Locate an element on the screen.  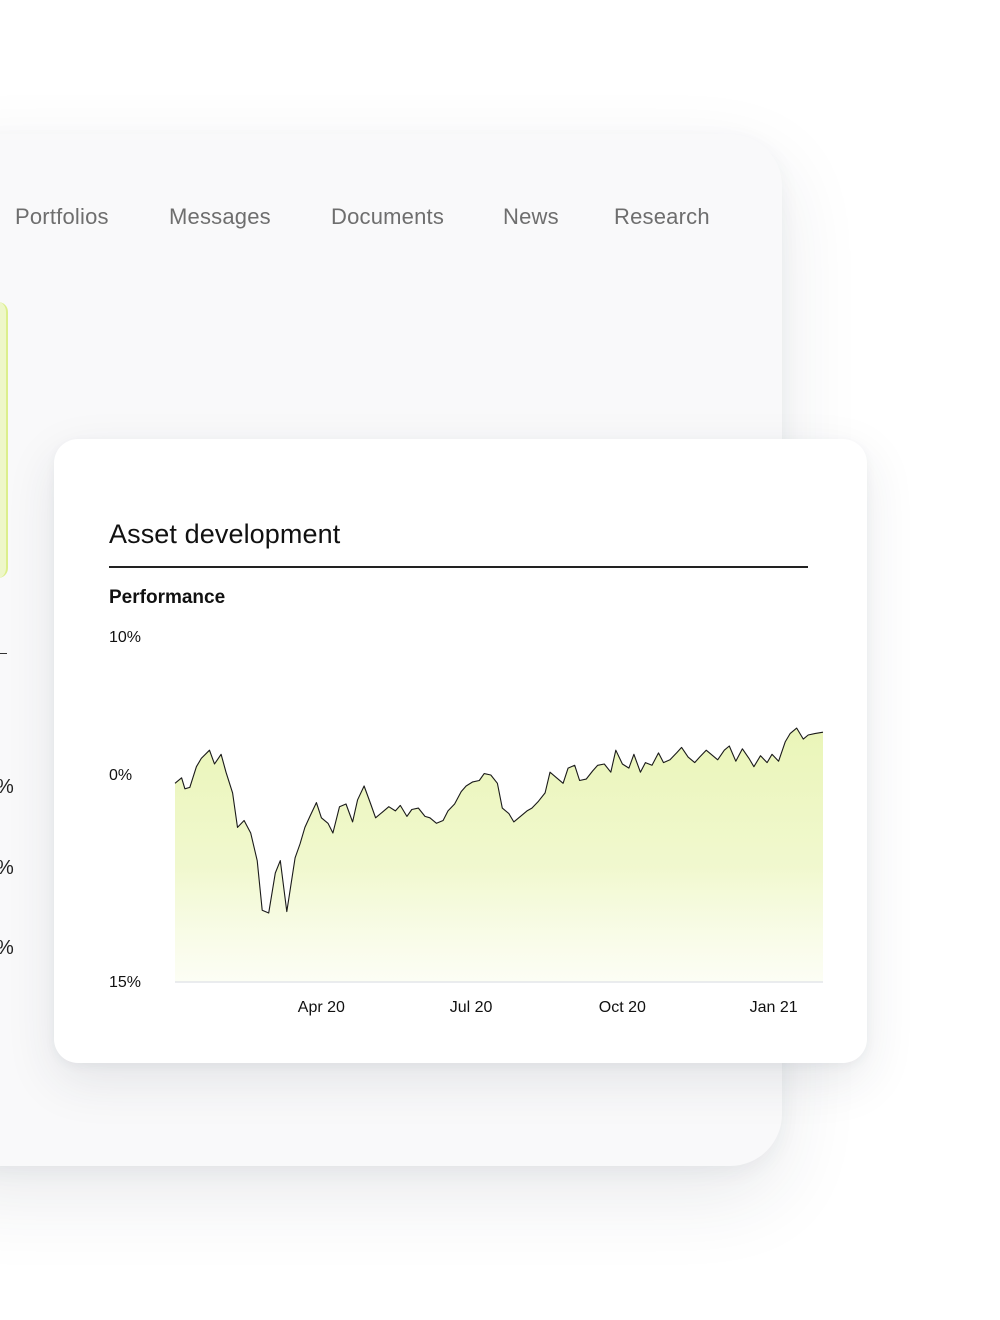
nav-item-messages: Messages is located at coordinates (220, 217).